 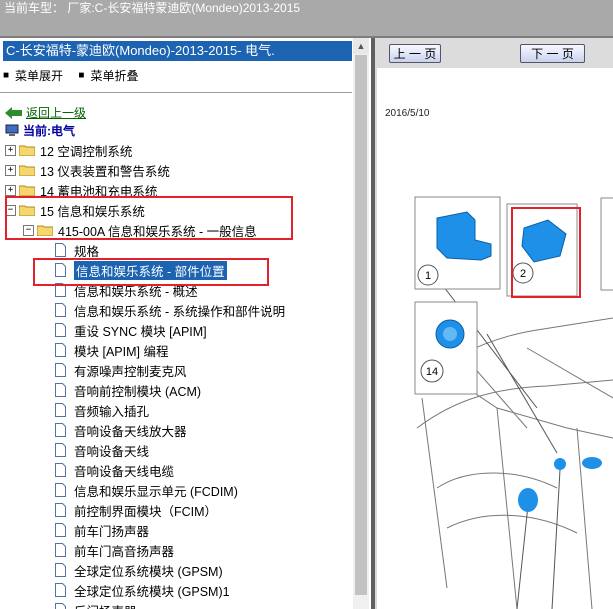 I want to click on back-link: 返回上一级, so click(x=45, y=112).